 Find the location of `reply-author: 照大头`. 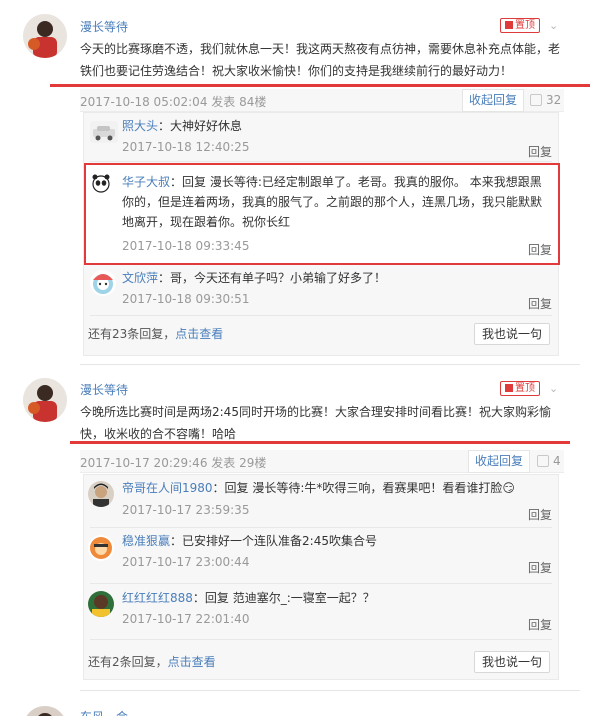

reply-author: 照大头 is located at coordinates (140, 126).